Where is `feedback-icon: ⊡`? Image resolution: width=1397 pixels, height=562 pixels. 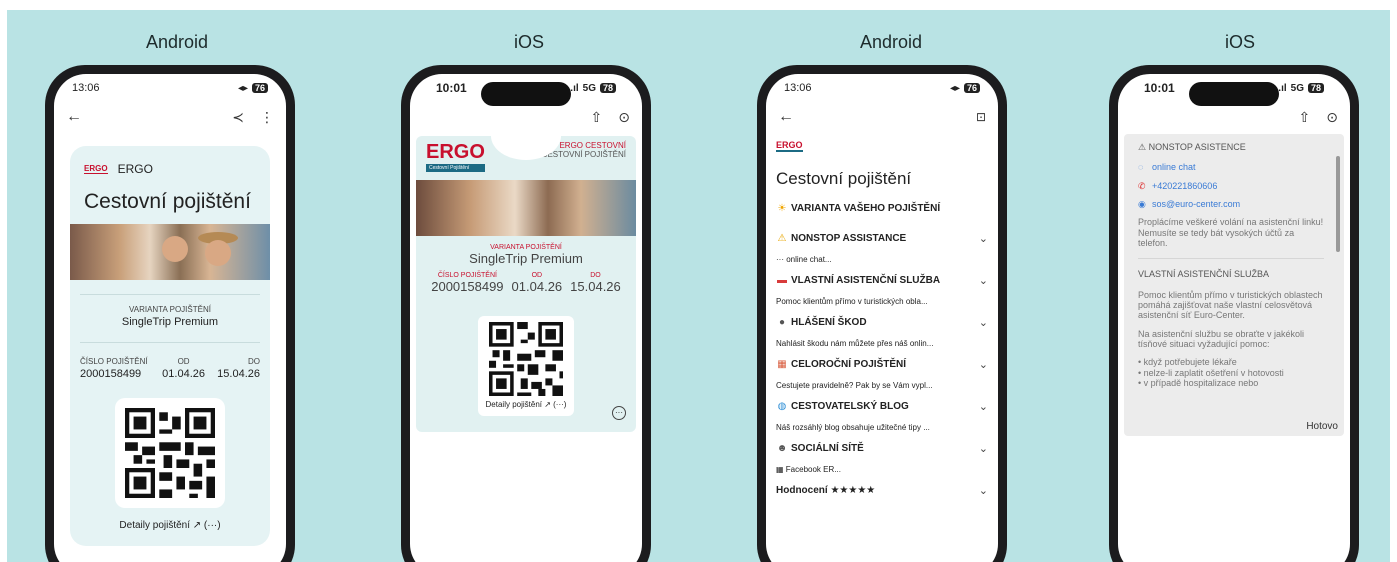
feedback-icon: ⊡ is located at coordinates (981, 117).